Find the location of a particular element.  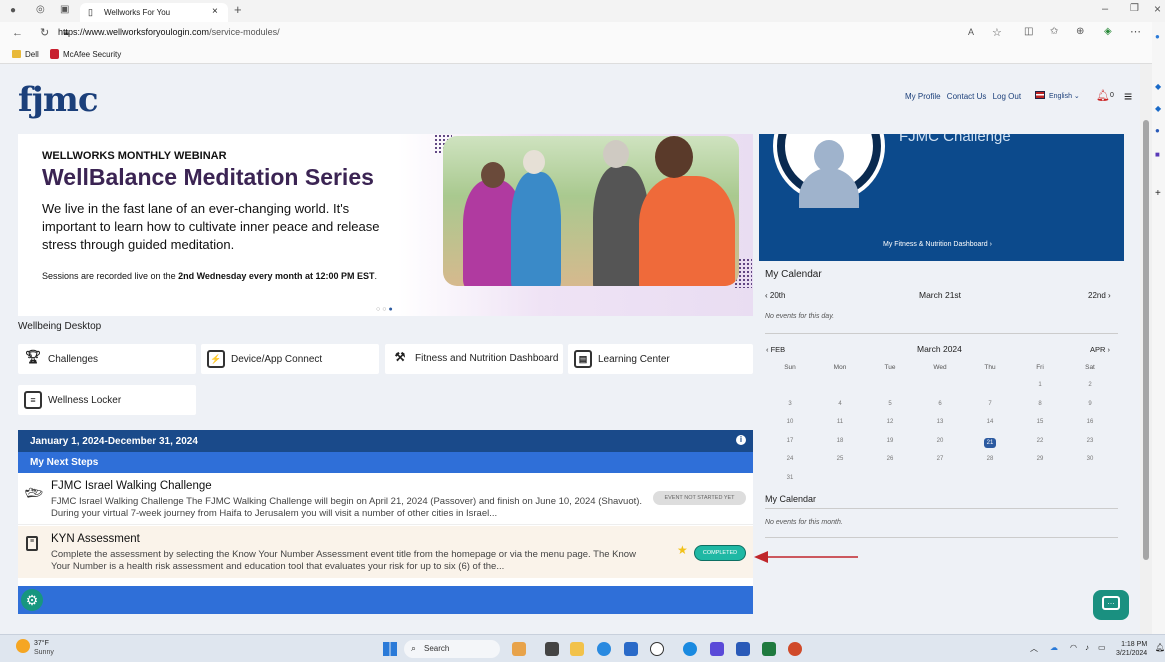

calendar-day: 17 is located at coordinates (790, 447).